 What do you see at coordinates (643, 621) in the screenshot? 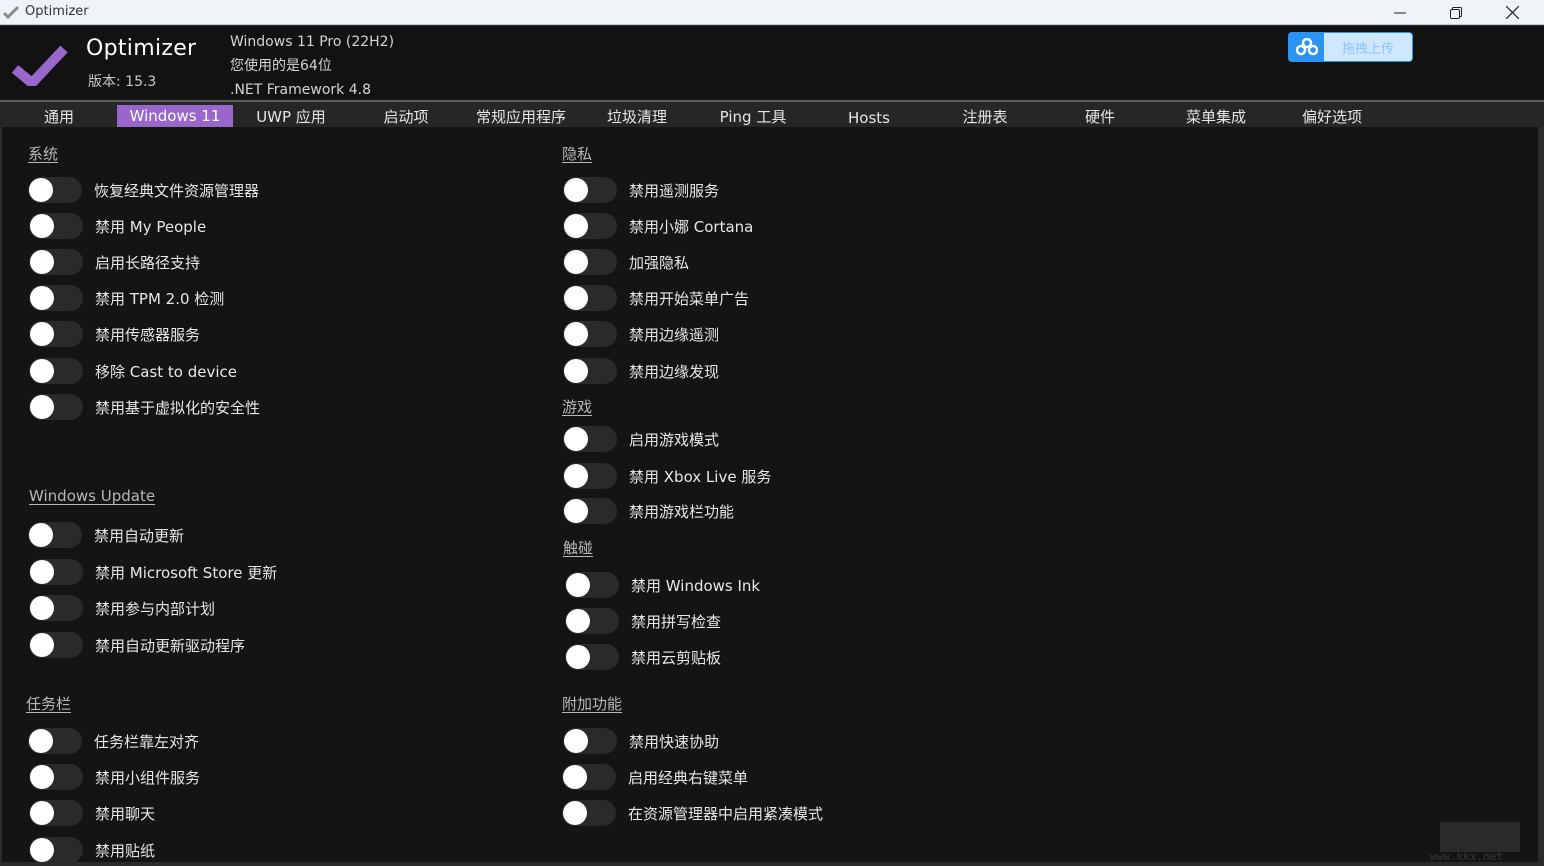
I see `toggle-disable-spellcheck: 禁用拼写检查` at bounding box center [643, 621].